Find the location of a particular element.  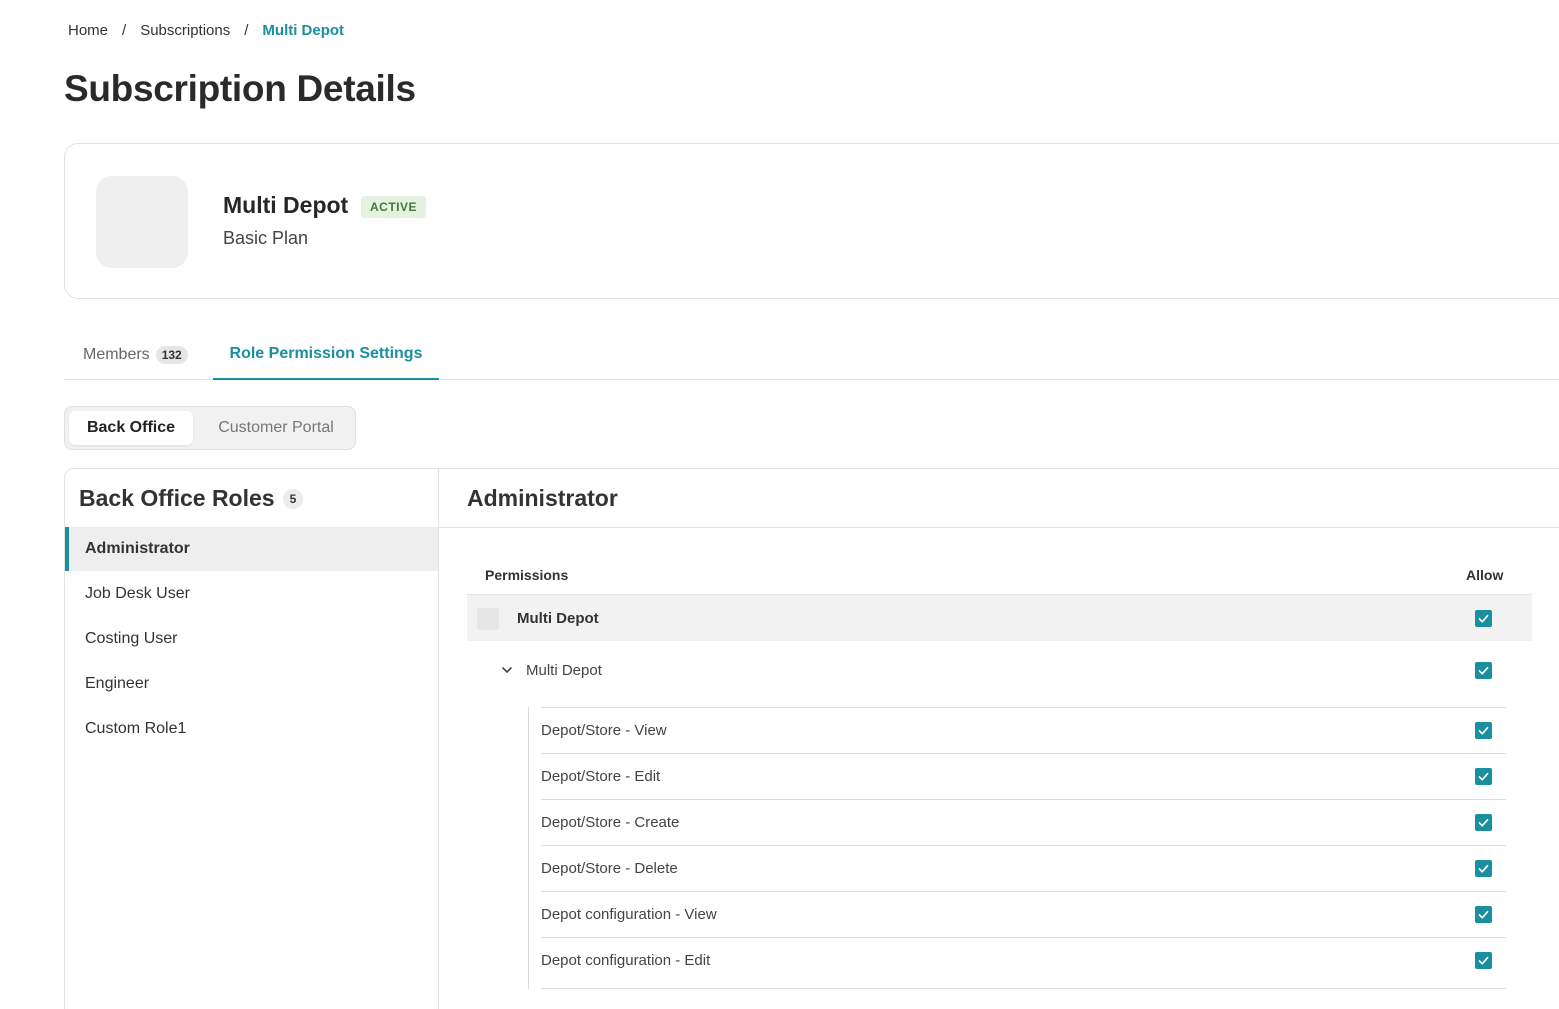

tab-role-permission-settings: Role Permission Settings is located at coordinates (326, 355).